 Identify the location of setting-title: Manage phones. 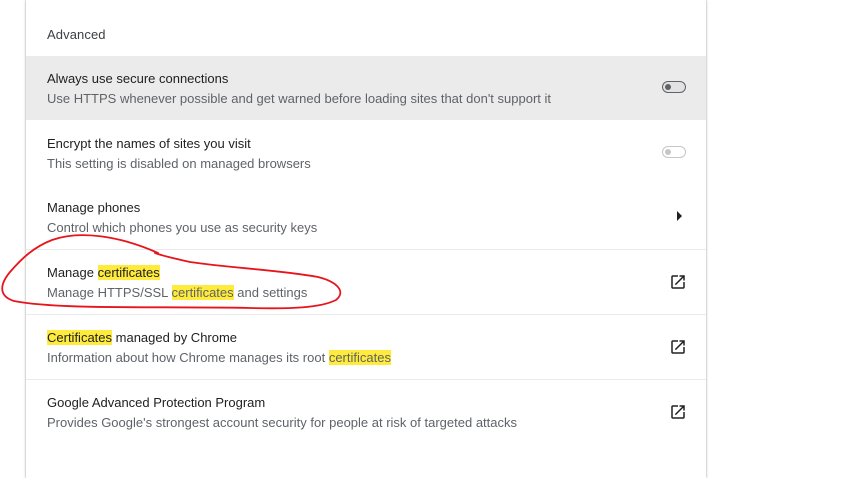
(94, 207).